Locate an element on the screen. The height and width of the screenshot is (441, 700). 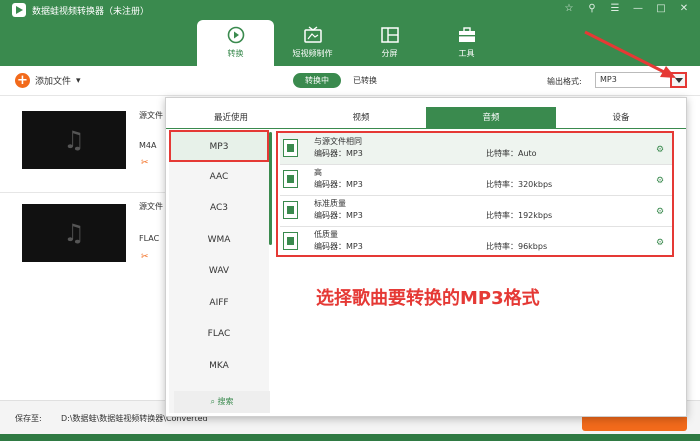
tab-tools: 工具 is located at coordinates (466, 43).